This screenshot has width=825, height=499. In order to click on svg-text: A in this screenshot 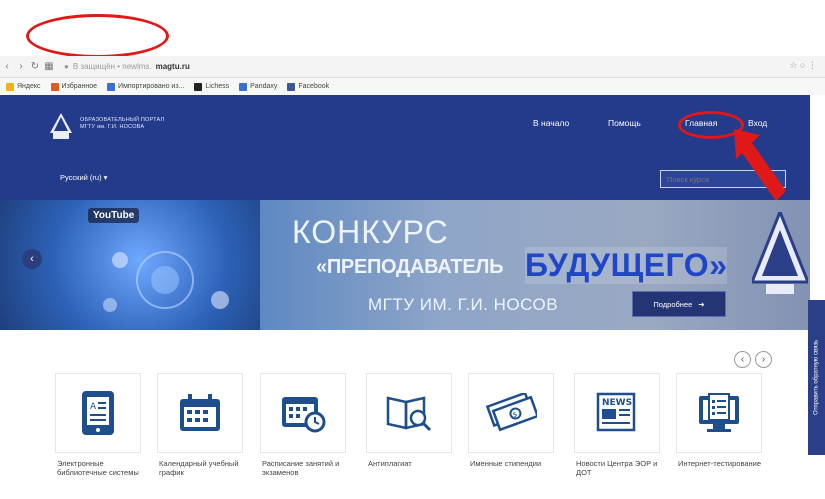, I will do `click(93, 407)`.